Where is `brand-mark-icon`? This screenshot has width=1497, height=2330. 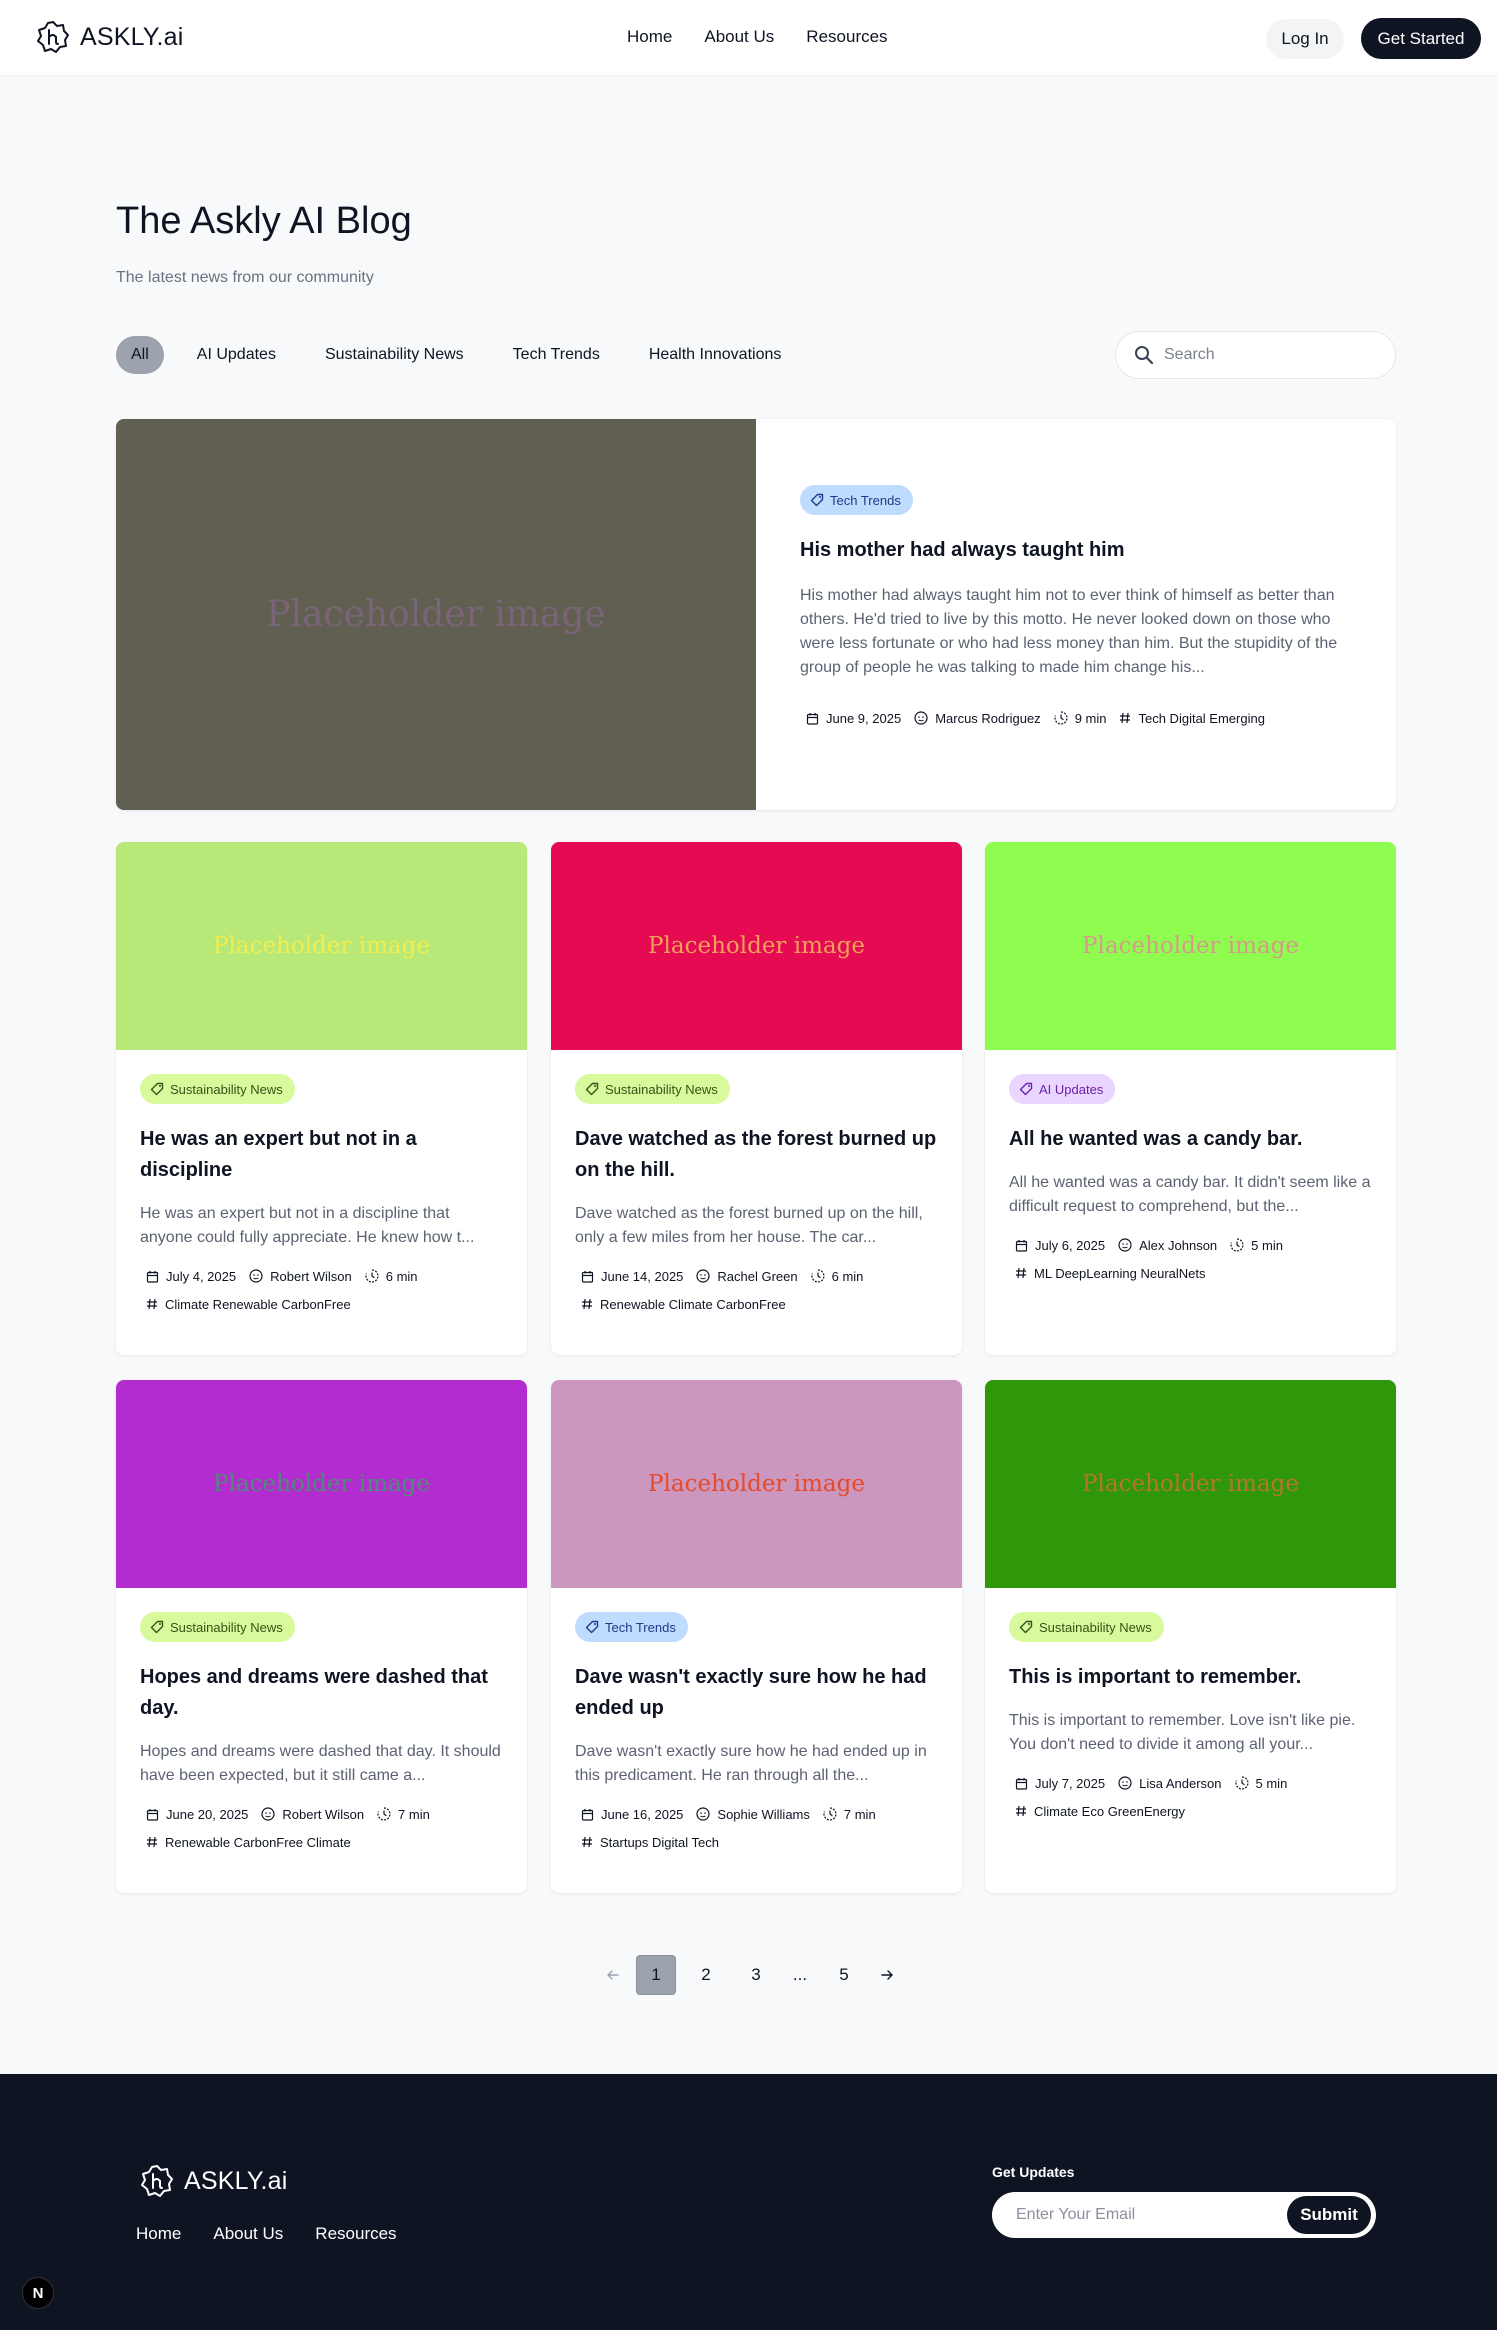
brand-mark-icon is located at coordinates (53, 37).